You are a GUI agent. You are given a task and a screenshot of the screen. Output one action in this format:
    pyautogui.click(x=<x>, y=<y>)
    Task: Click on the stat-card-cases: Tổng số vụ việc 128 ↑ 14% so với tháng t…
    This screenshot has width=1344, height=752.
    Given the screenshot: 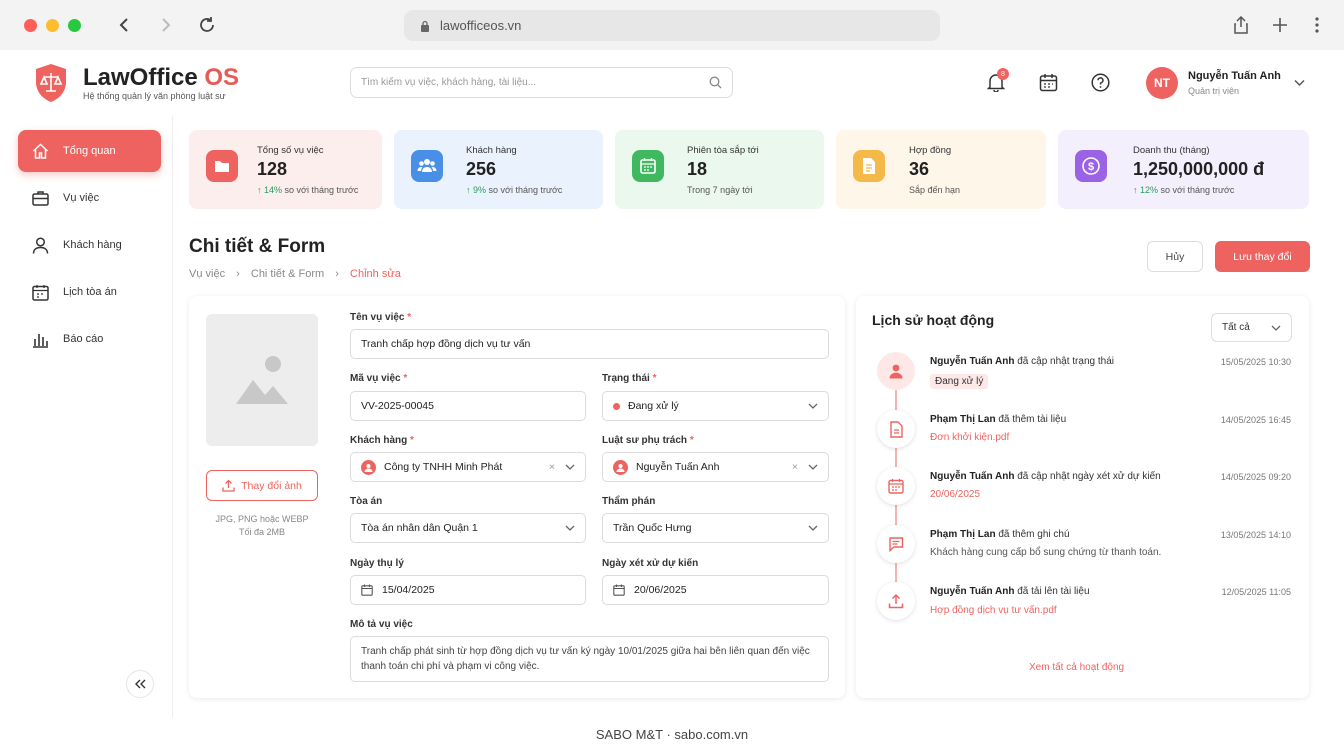 What is the action you would take?
    pyautogui.click(x=285, y=169)
    